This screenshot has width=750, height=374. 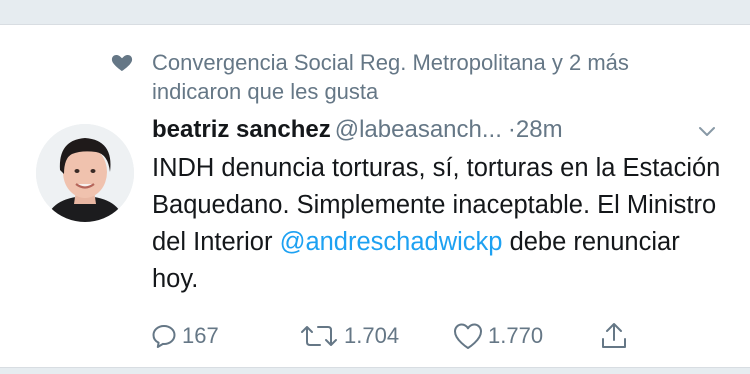 I want to click on top-separator, so click(x=375, y=12).